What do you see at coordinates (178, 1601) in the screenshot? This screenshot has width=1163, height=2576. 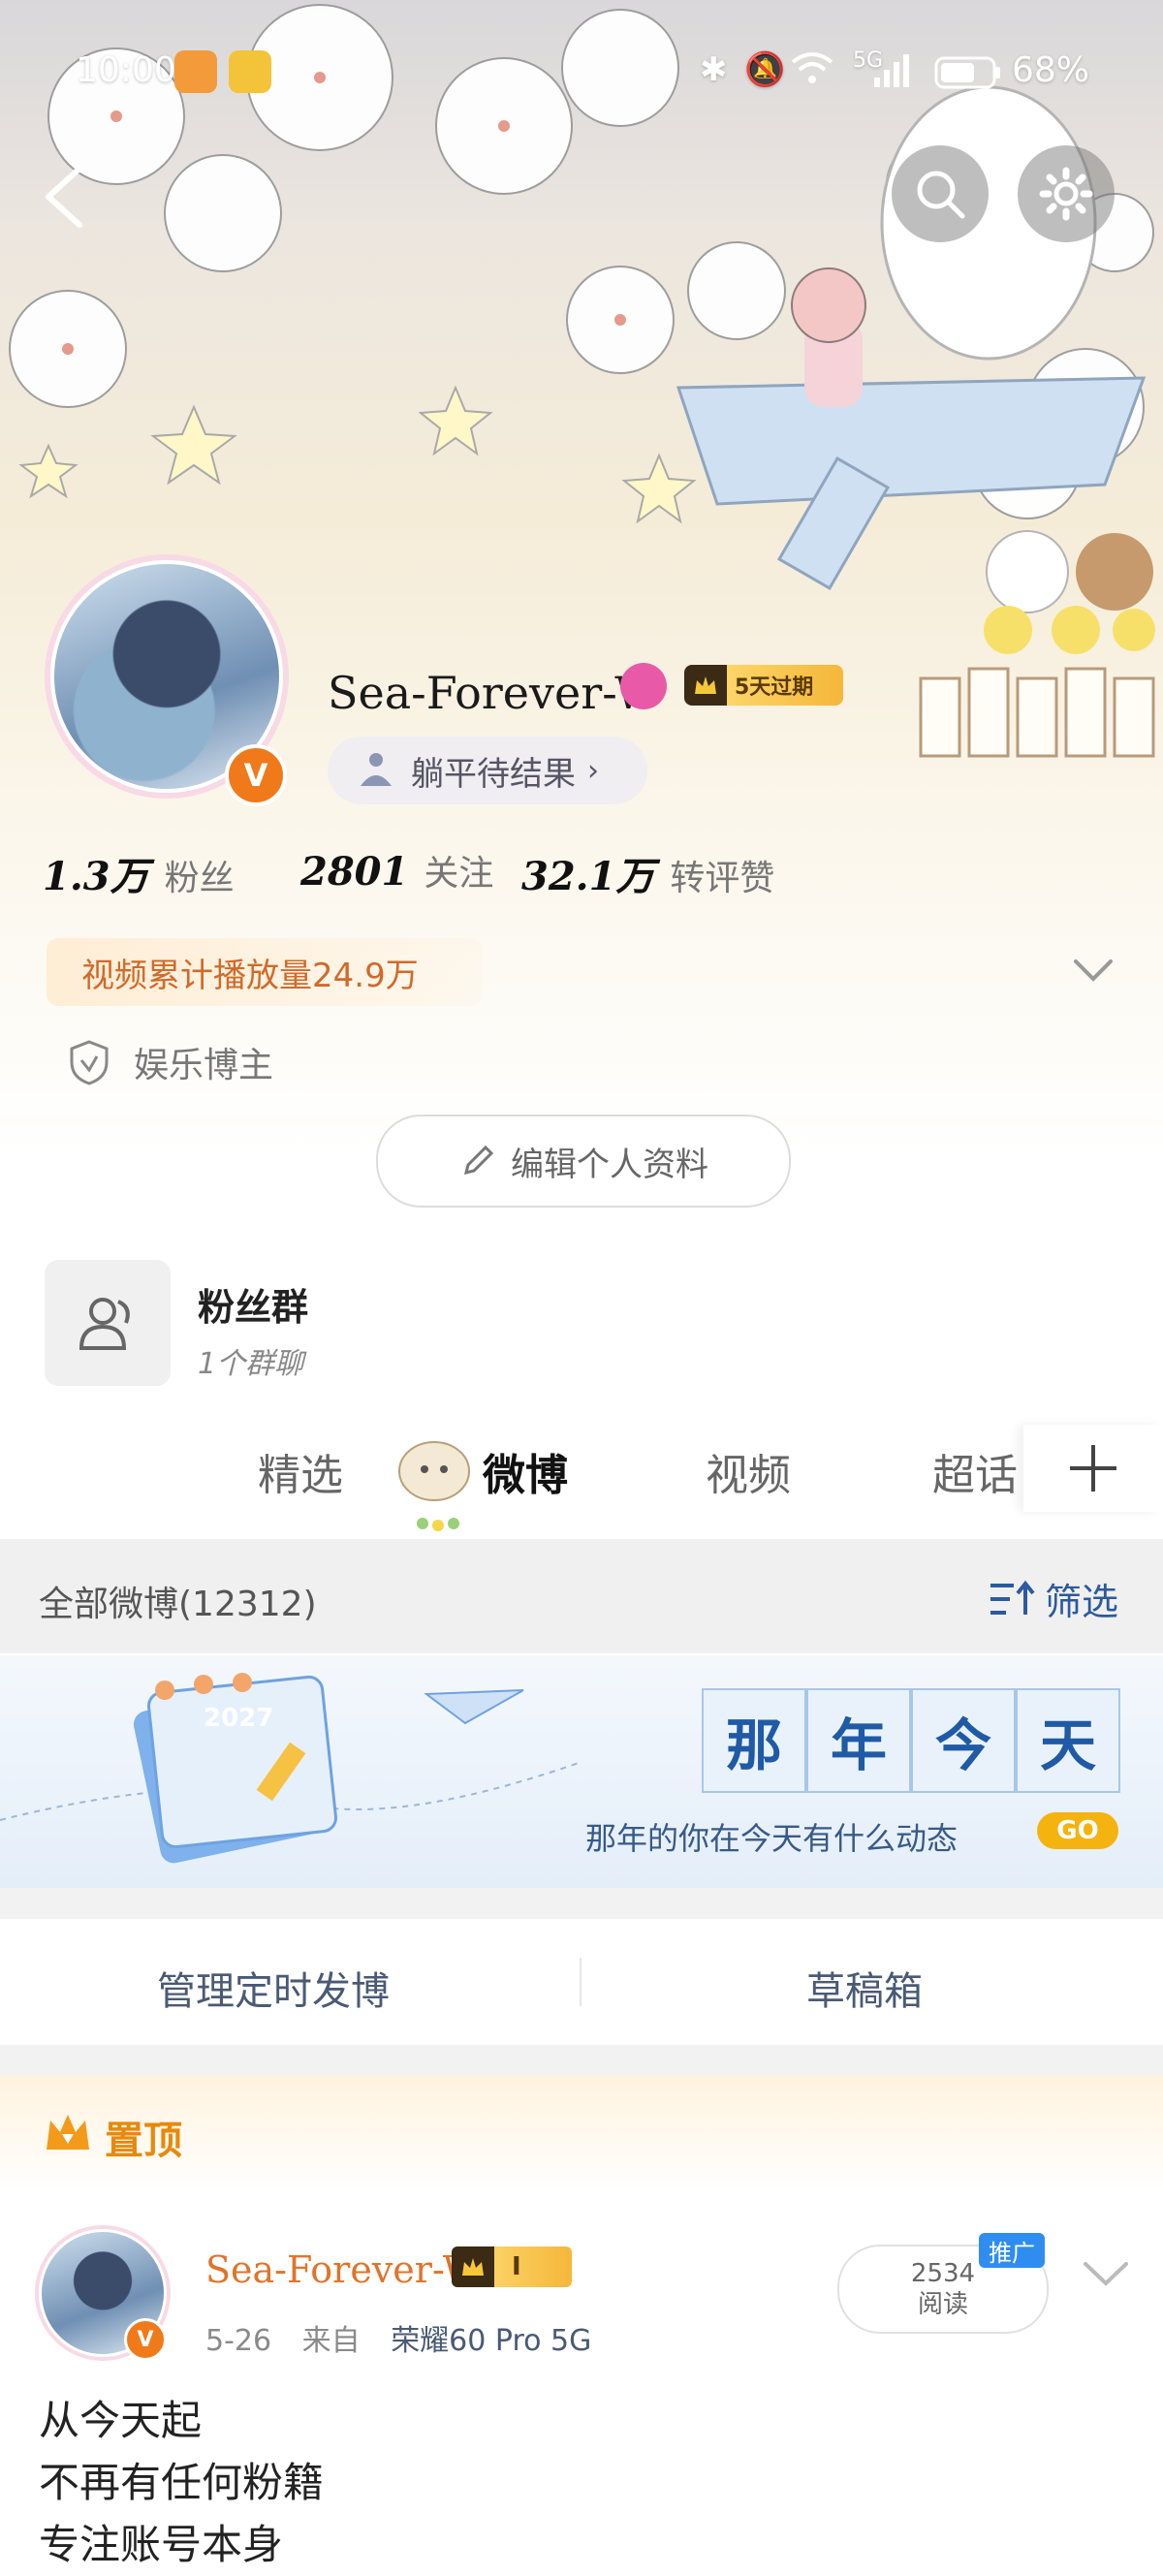 I see `all-posts-count: 全部微博(12312)` at bounding box center [178, 1601].